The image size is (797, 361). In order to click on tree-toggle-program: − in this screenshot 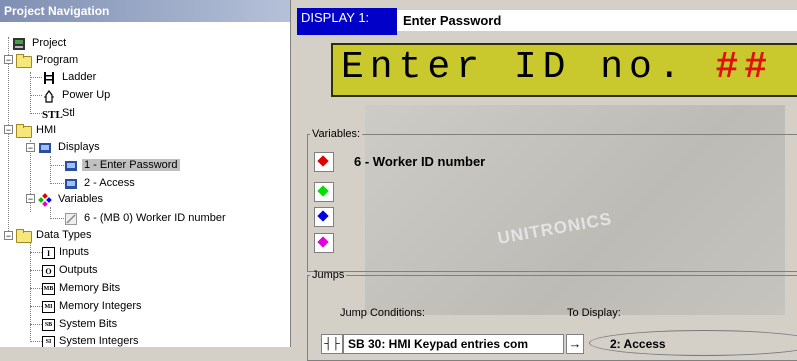, I will do `click(8, 60)`.